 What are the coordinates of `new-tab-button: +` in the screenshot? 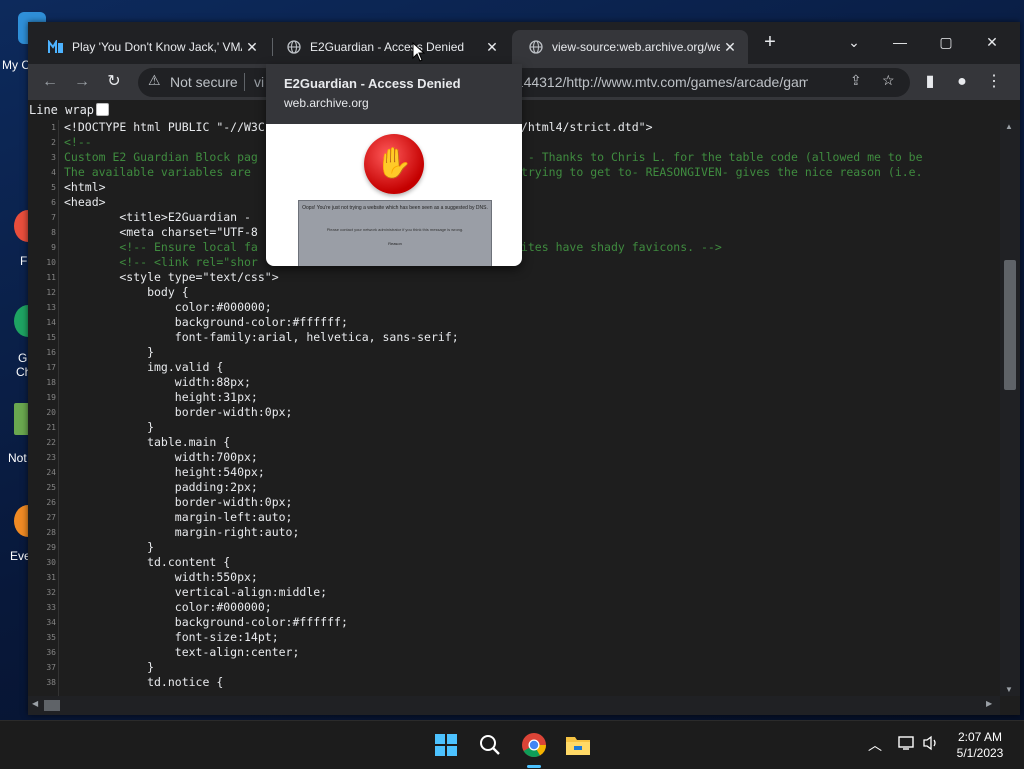 It's located at (770, 42).